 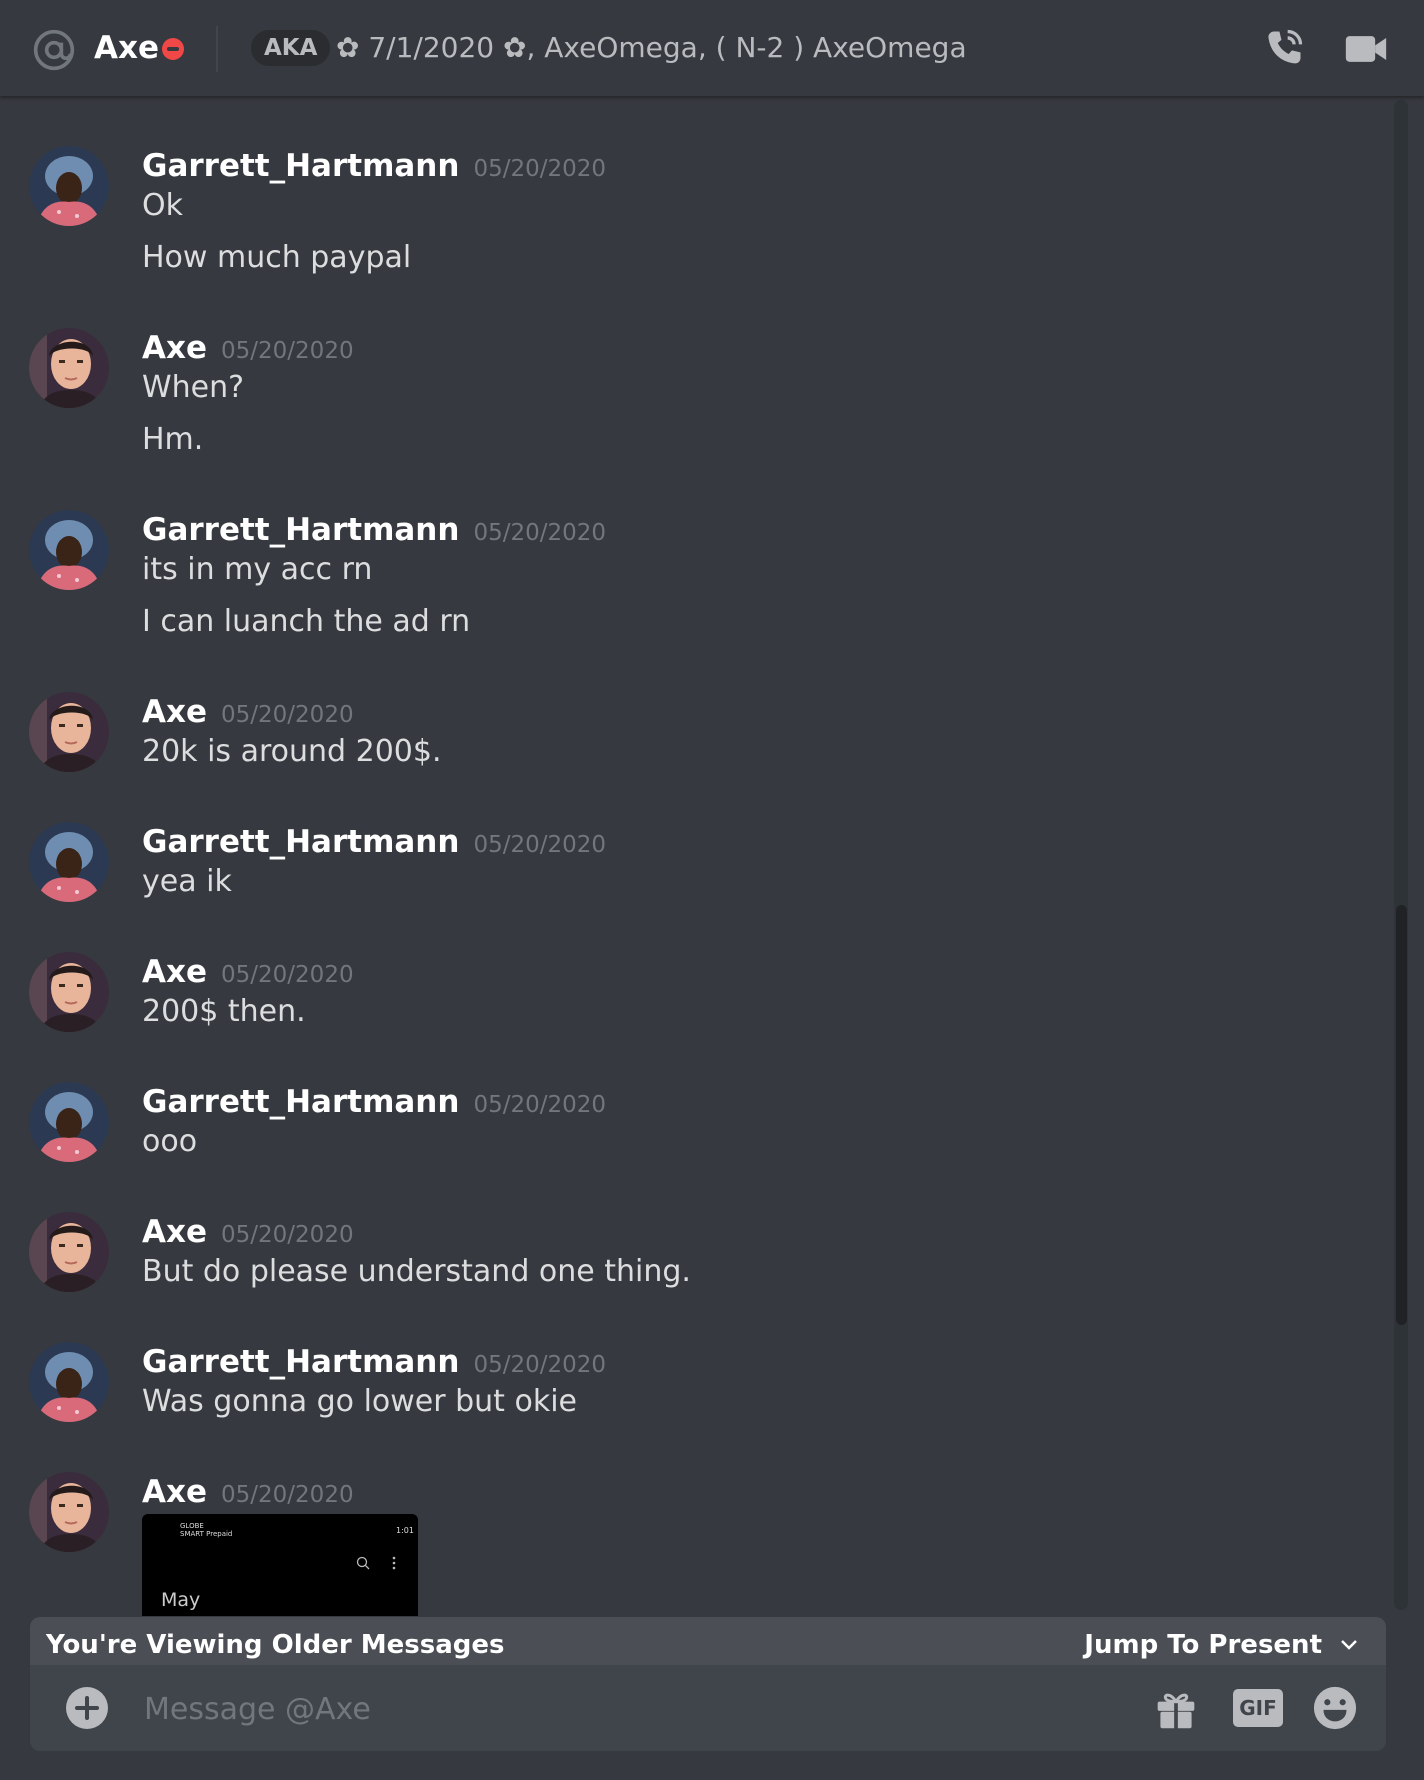 What do you see at coordinates (1258, 1708) in the screenshot?
I see `gif-button: GIF` at bounding box center [1258, 1708].